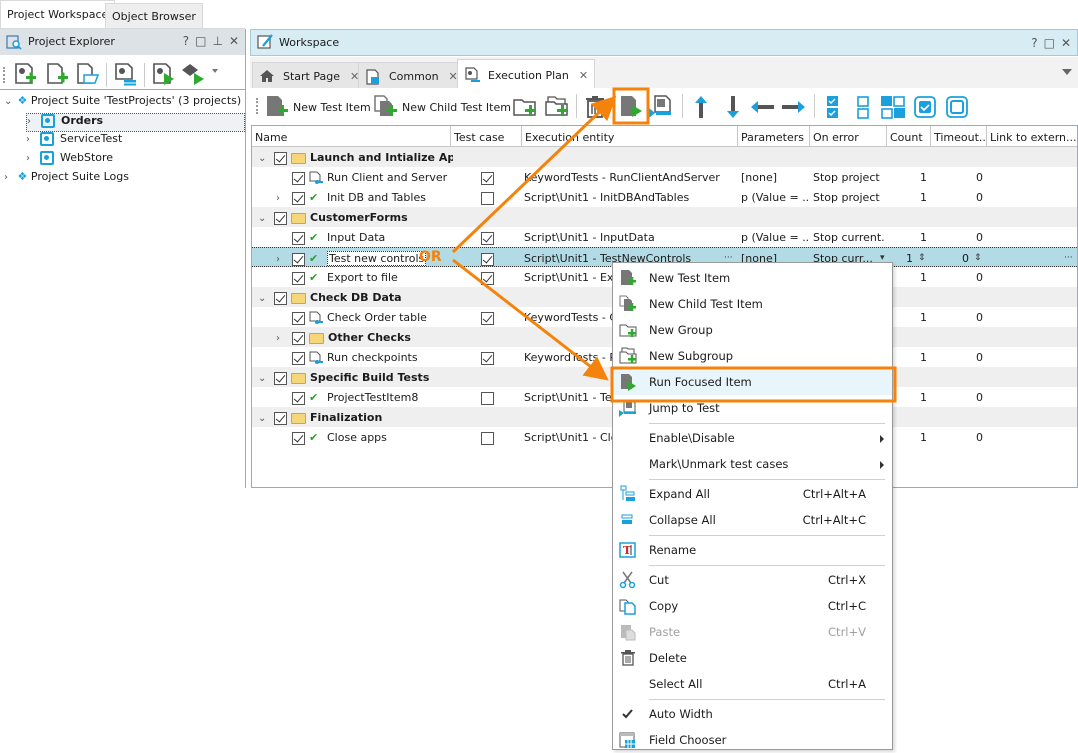  I want to click on name-cell: ⌄ Launch and Intialize Applications, so click(355, 157).